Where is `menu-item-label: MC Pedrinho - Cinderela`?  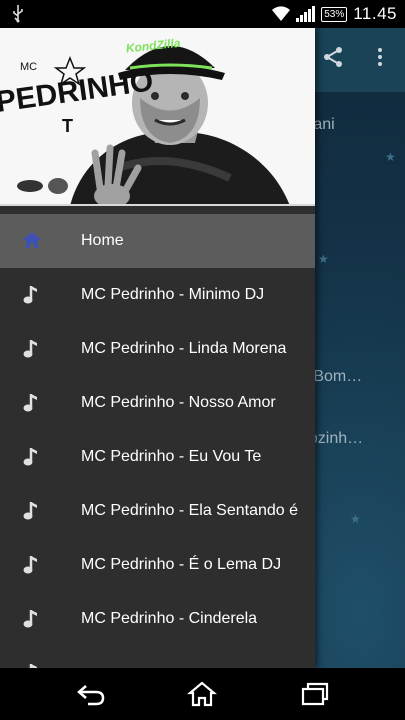 menu-item-label: MC Pedrinho - Cinderela is located at coordinates (169, 618).